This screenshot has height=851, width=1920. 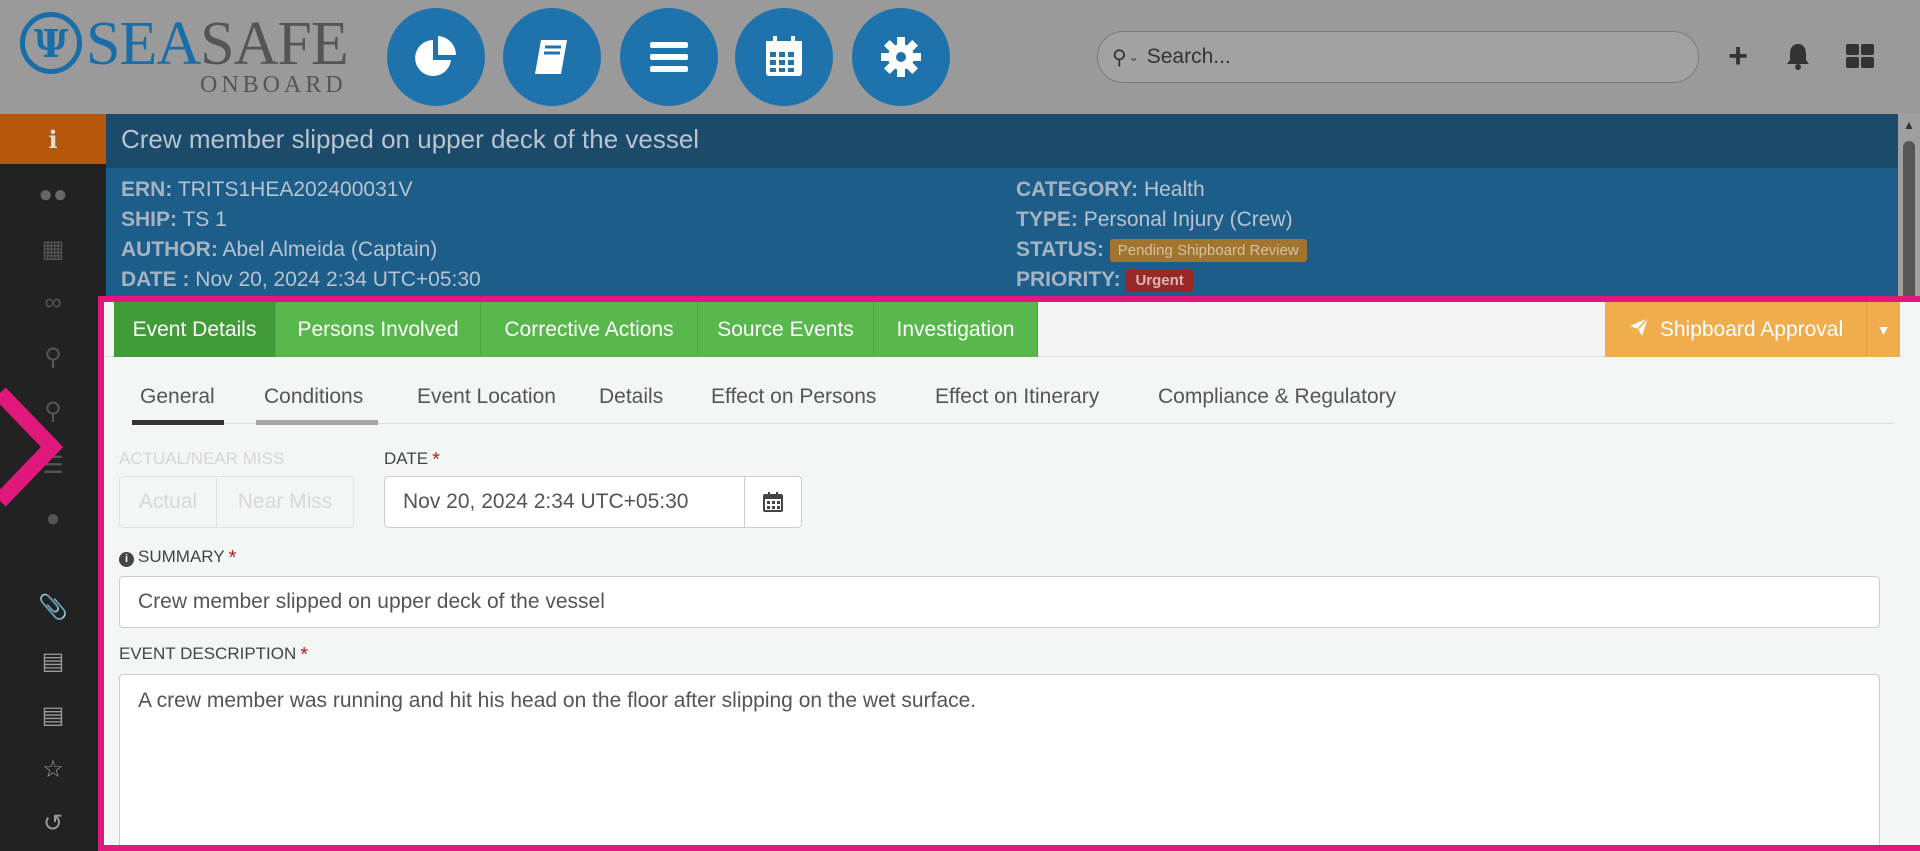 I want to click on sidebar-item-history: ↺, so click(x=53, y=823).